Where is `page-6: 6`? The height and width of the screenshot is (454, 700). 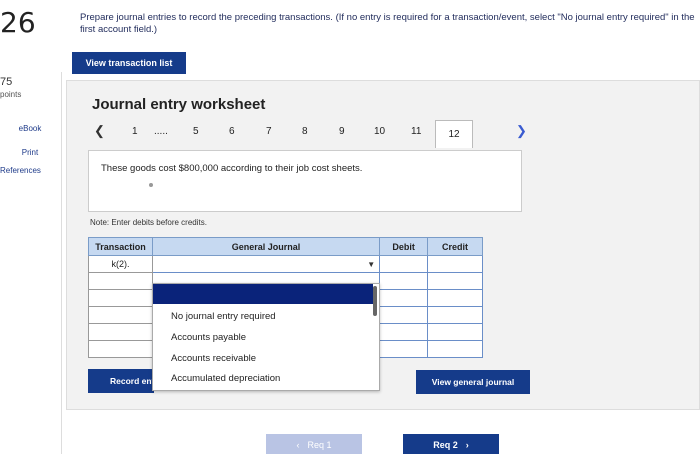 page-6: 6 is located at coordinates (232, 131).